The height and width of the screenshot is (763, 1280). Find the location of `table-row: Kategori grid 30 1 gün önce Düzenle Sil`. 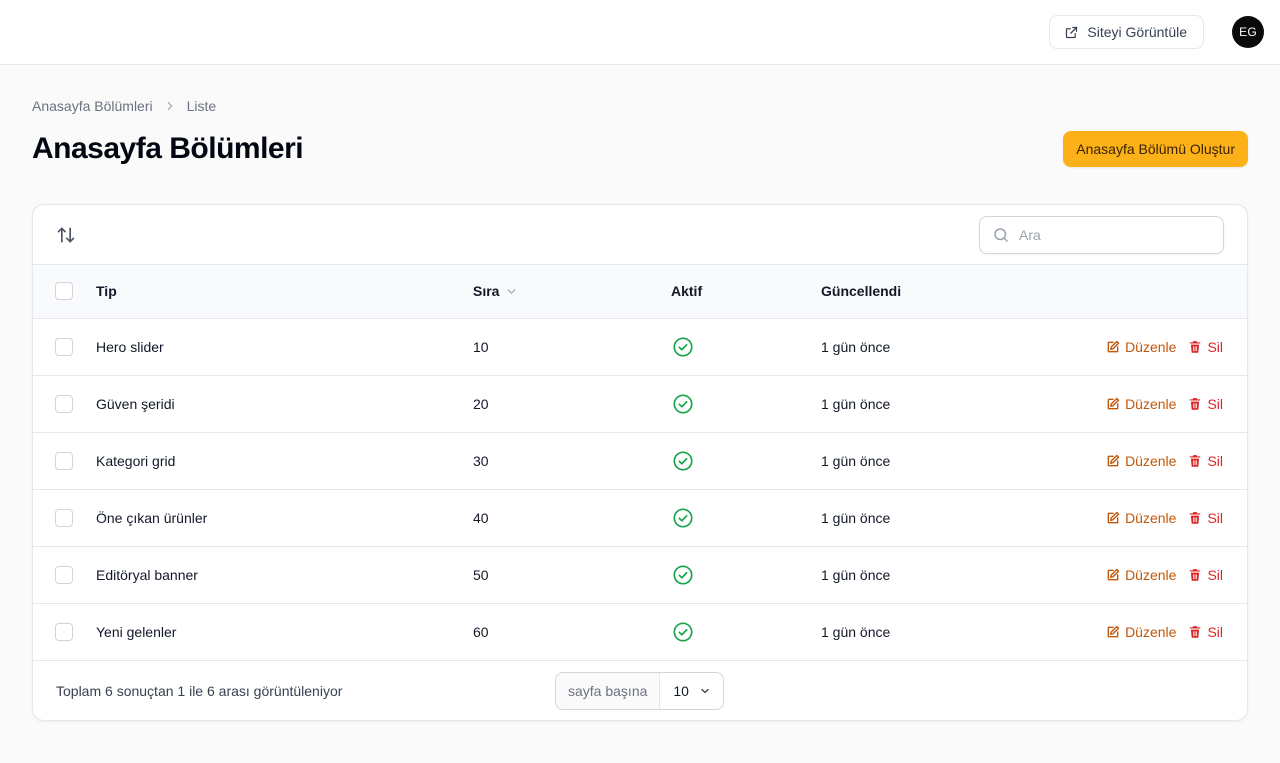

table-row: Kategori grid 30 1 gün önce Düzenle Sil is located at coordinates (640, 460).